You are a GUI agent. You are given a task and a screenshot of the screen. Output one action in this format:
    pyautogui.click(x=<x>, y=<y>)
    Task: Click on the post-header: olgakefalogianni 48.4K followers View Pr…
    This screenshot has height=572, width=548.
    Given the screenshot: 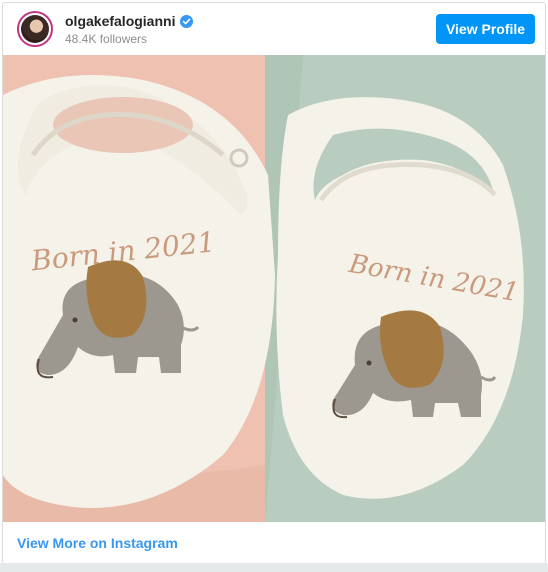 What is the action you would take?
    pyautogui.click(x=274, y=29)
    